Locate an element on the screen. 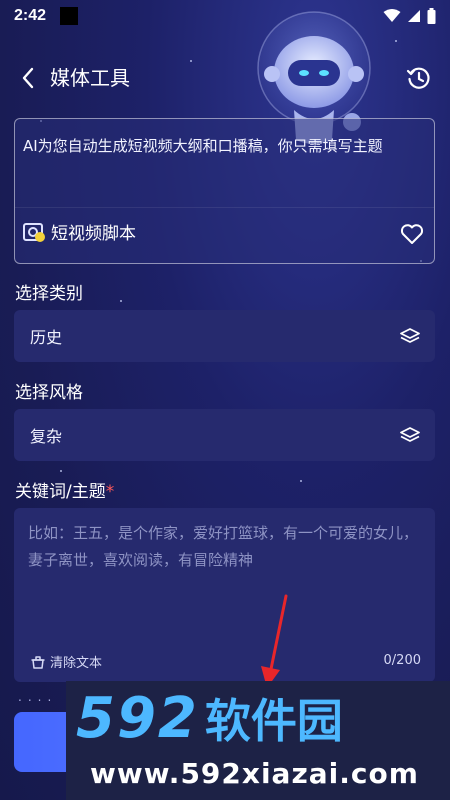 The image size is (450, 800). style-label: 选择风格 is located at coordinates (49, 393).